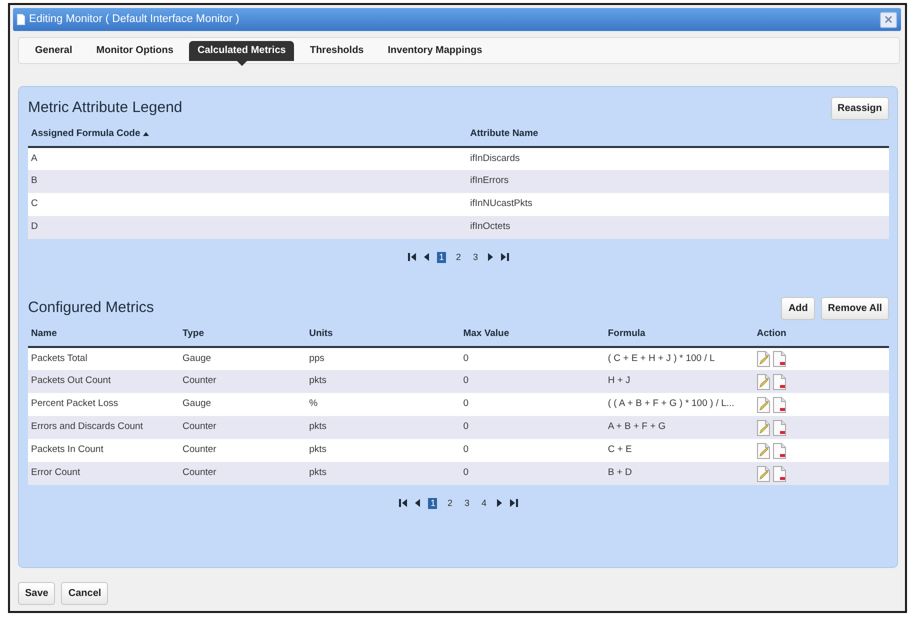 The width and height of the screenshot is (915, 620). What do you see at coordinates (678, 227) in the screenshot?
I see `table-cell: ifInOctets` at bounding box center [678, 227].